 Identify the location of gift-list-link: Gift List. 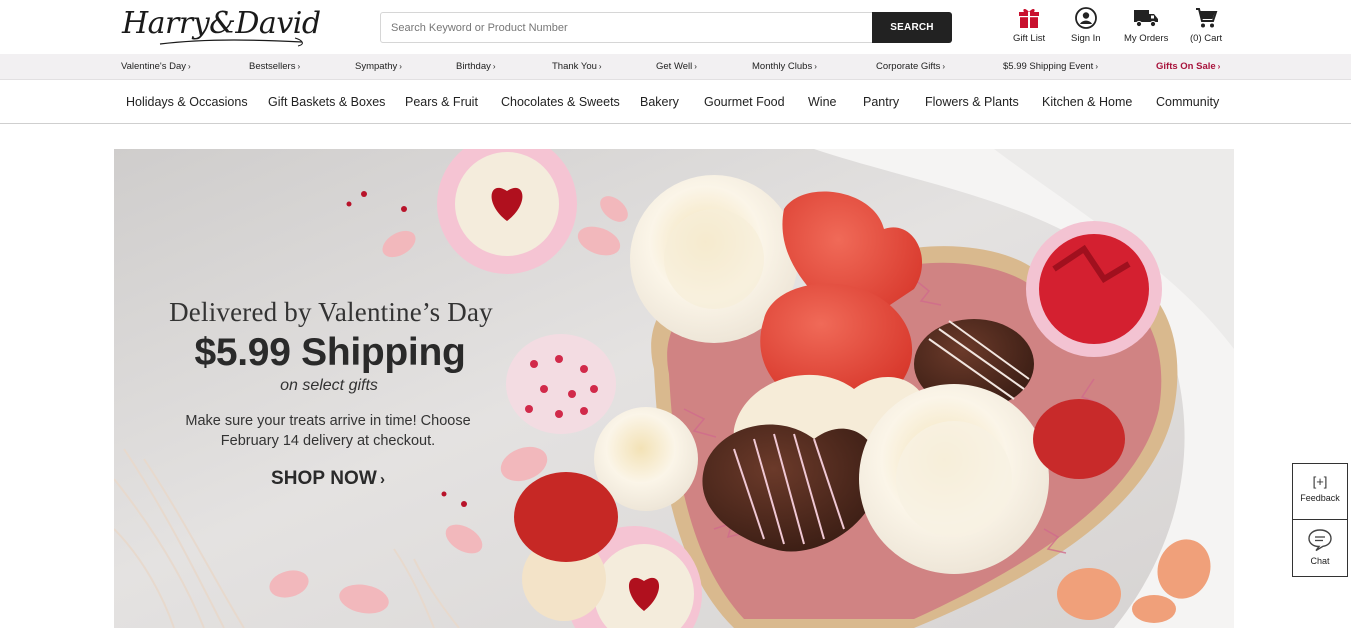
(1029, 25).